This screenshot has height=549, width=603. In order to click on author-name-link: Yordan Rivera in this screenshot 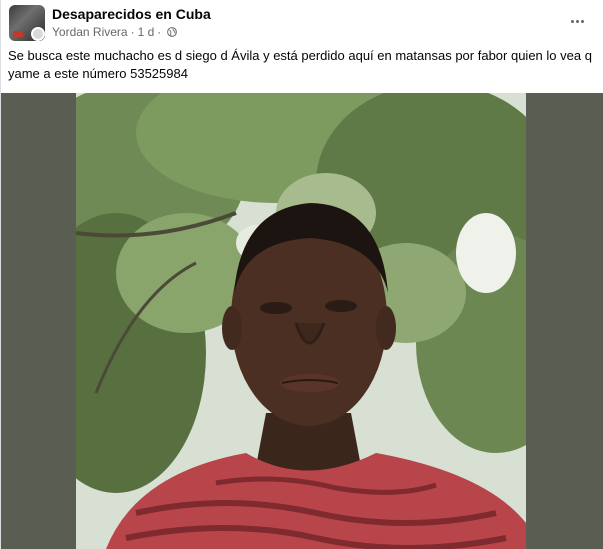, I will do `click(90, 32)`.